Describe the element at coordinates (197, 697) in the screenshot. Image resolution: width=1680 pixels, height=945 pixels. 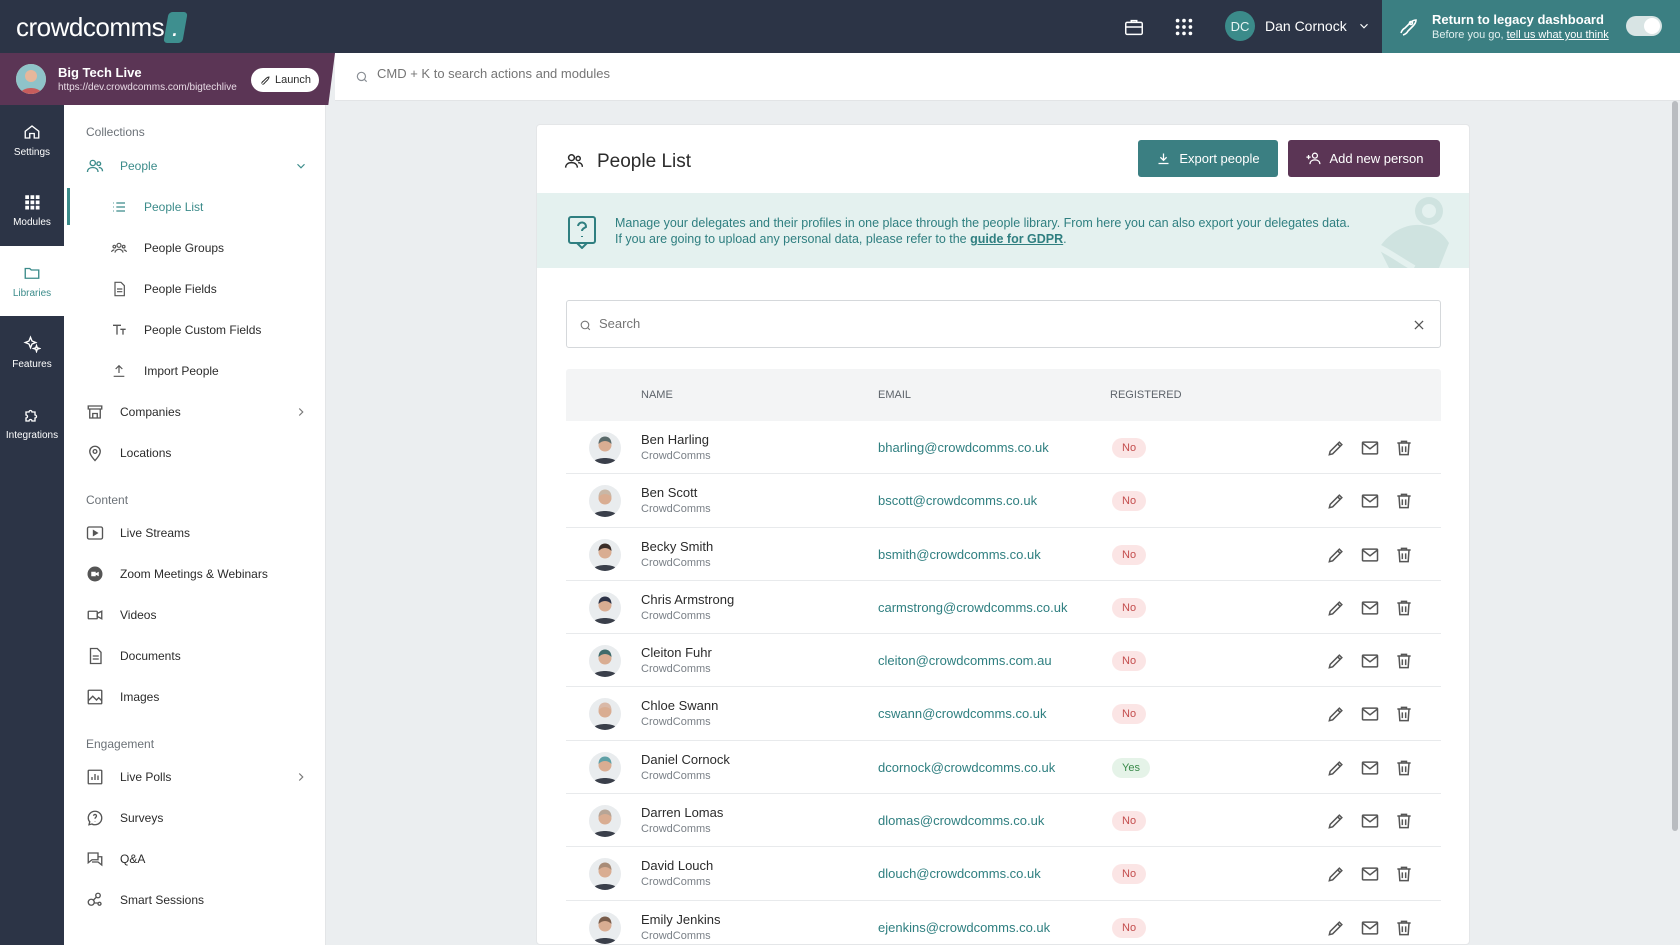
I see `sidebar-item-images: Images` at that location.